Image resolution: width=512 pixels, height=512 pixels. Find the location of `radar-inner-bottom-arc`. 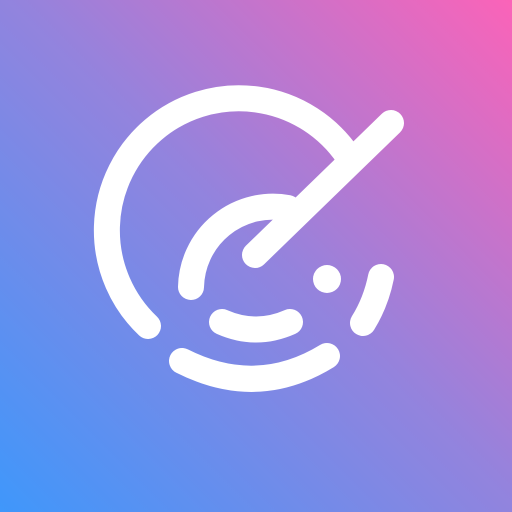

radar-inner-bottom-arc is located at coordinates (256, 326).